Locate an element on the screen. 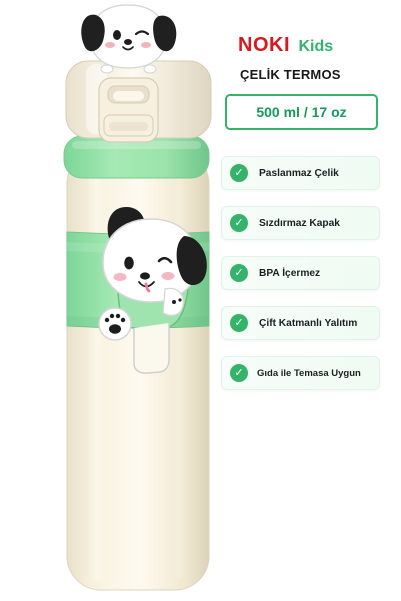 Image resolution: width=401 pixels, height=601 pixels. feature-label: Gıda ile Temasa Uygun is located at coordinates (309, 373).